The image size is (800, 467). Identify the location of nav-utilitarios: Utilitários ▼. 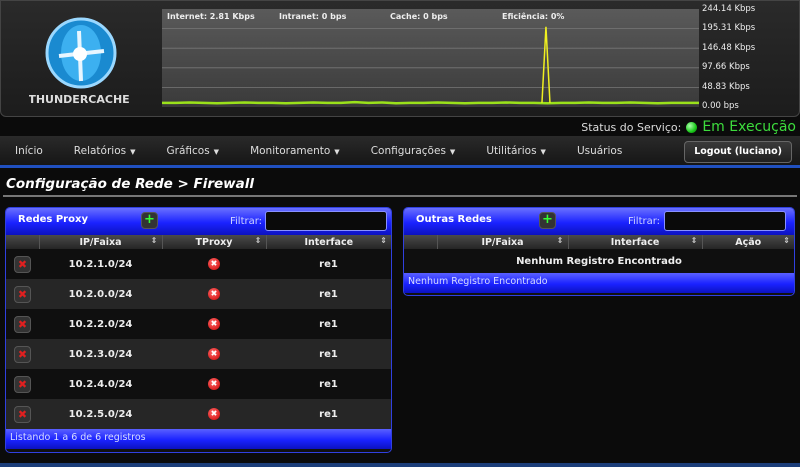
(516, 151).